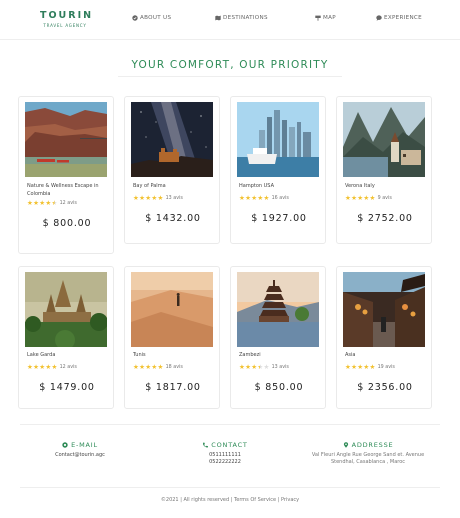 This screenshot has width=460, height=518. Describe the element at coordinates (80, 445) in the screenshot. I see `footer-email-heading: E-MAIL` at that location.